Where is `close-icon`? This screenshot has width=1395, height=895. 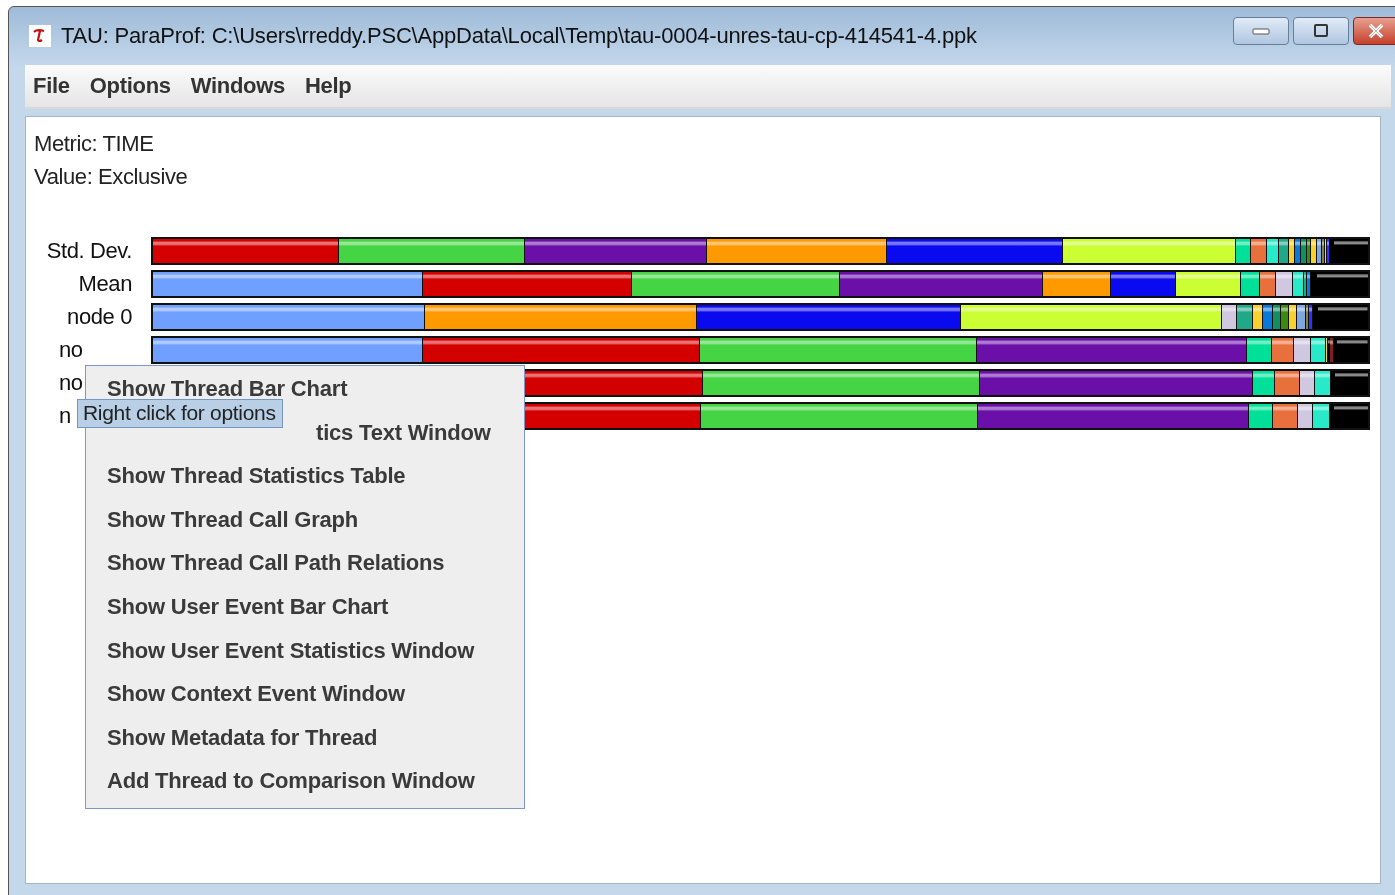
close-icon is located at coordinates (1376, 31).